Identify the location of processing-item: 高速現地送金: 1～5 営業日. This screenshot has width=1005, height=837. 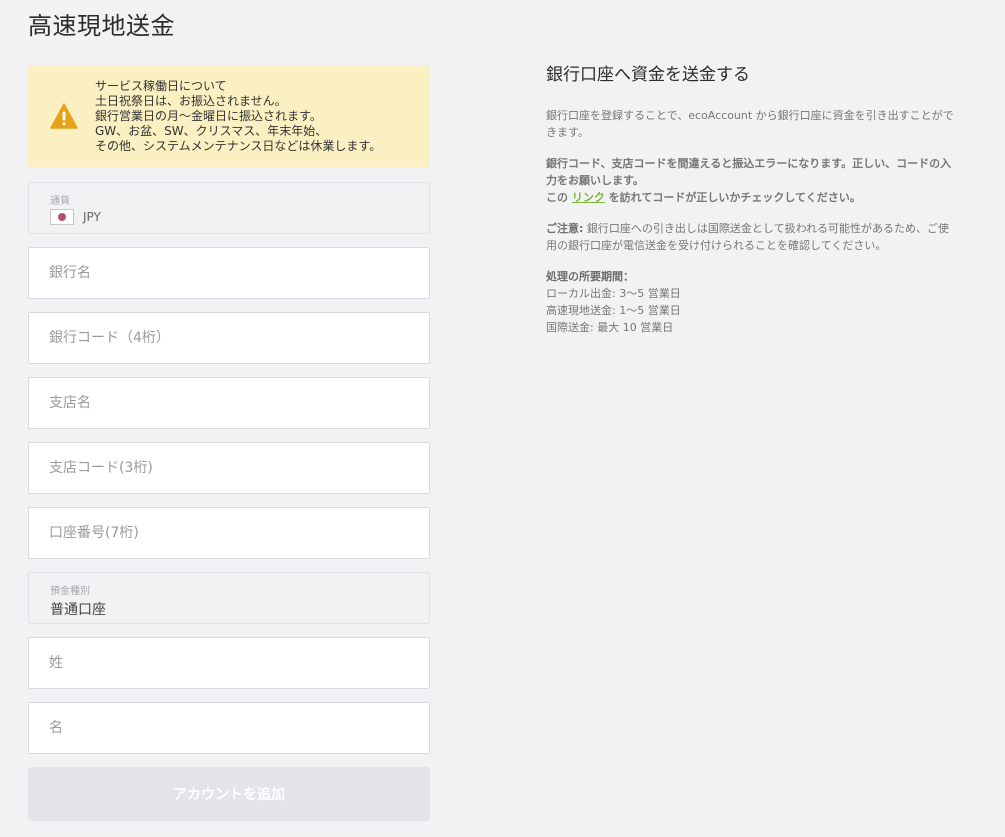
(613, 310).